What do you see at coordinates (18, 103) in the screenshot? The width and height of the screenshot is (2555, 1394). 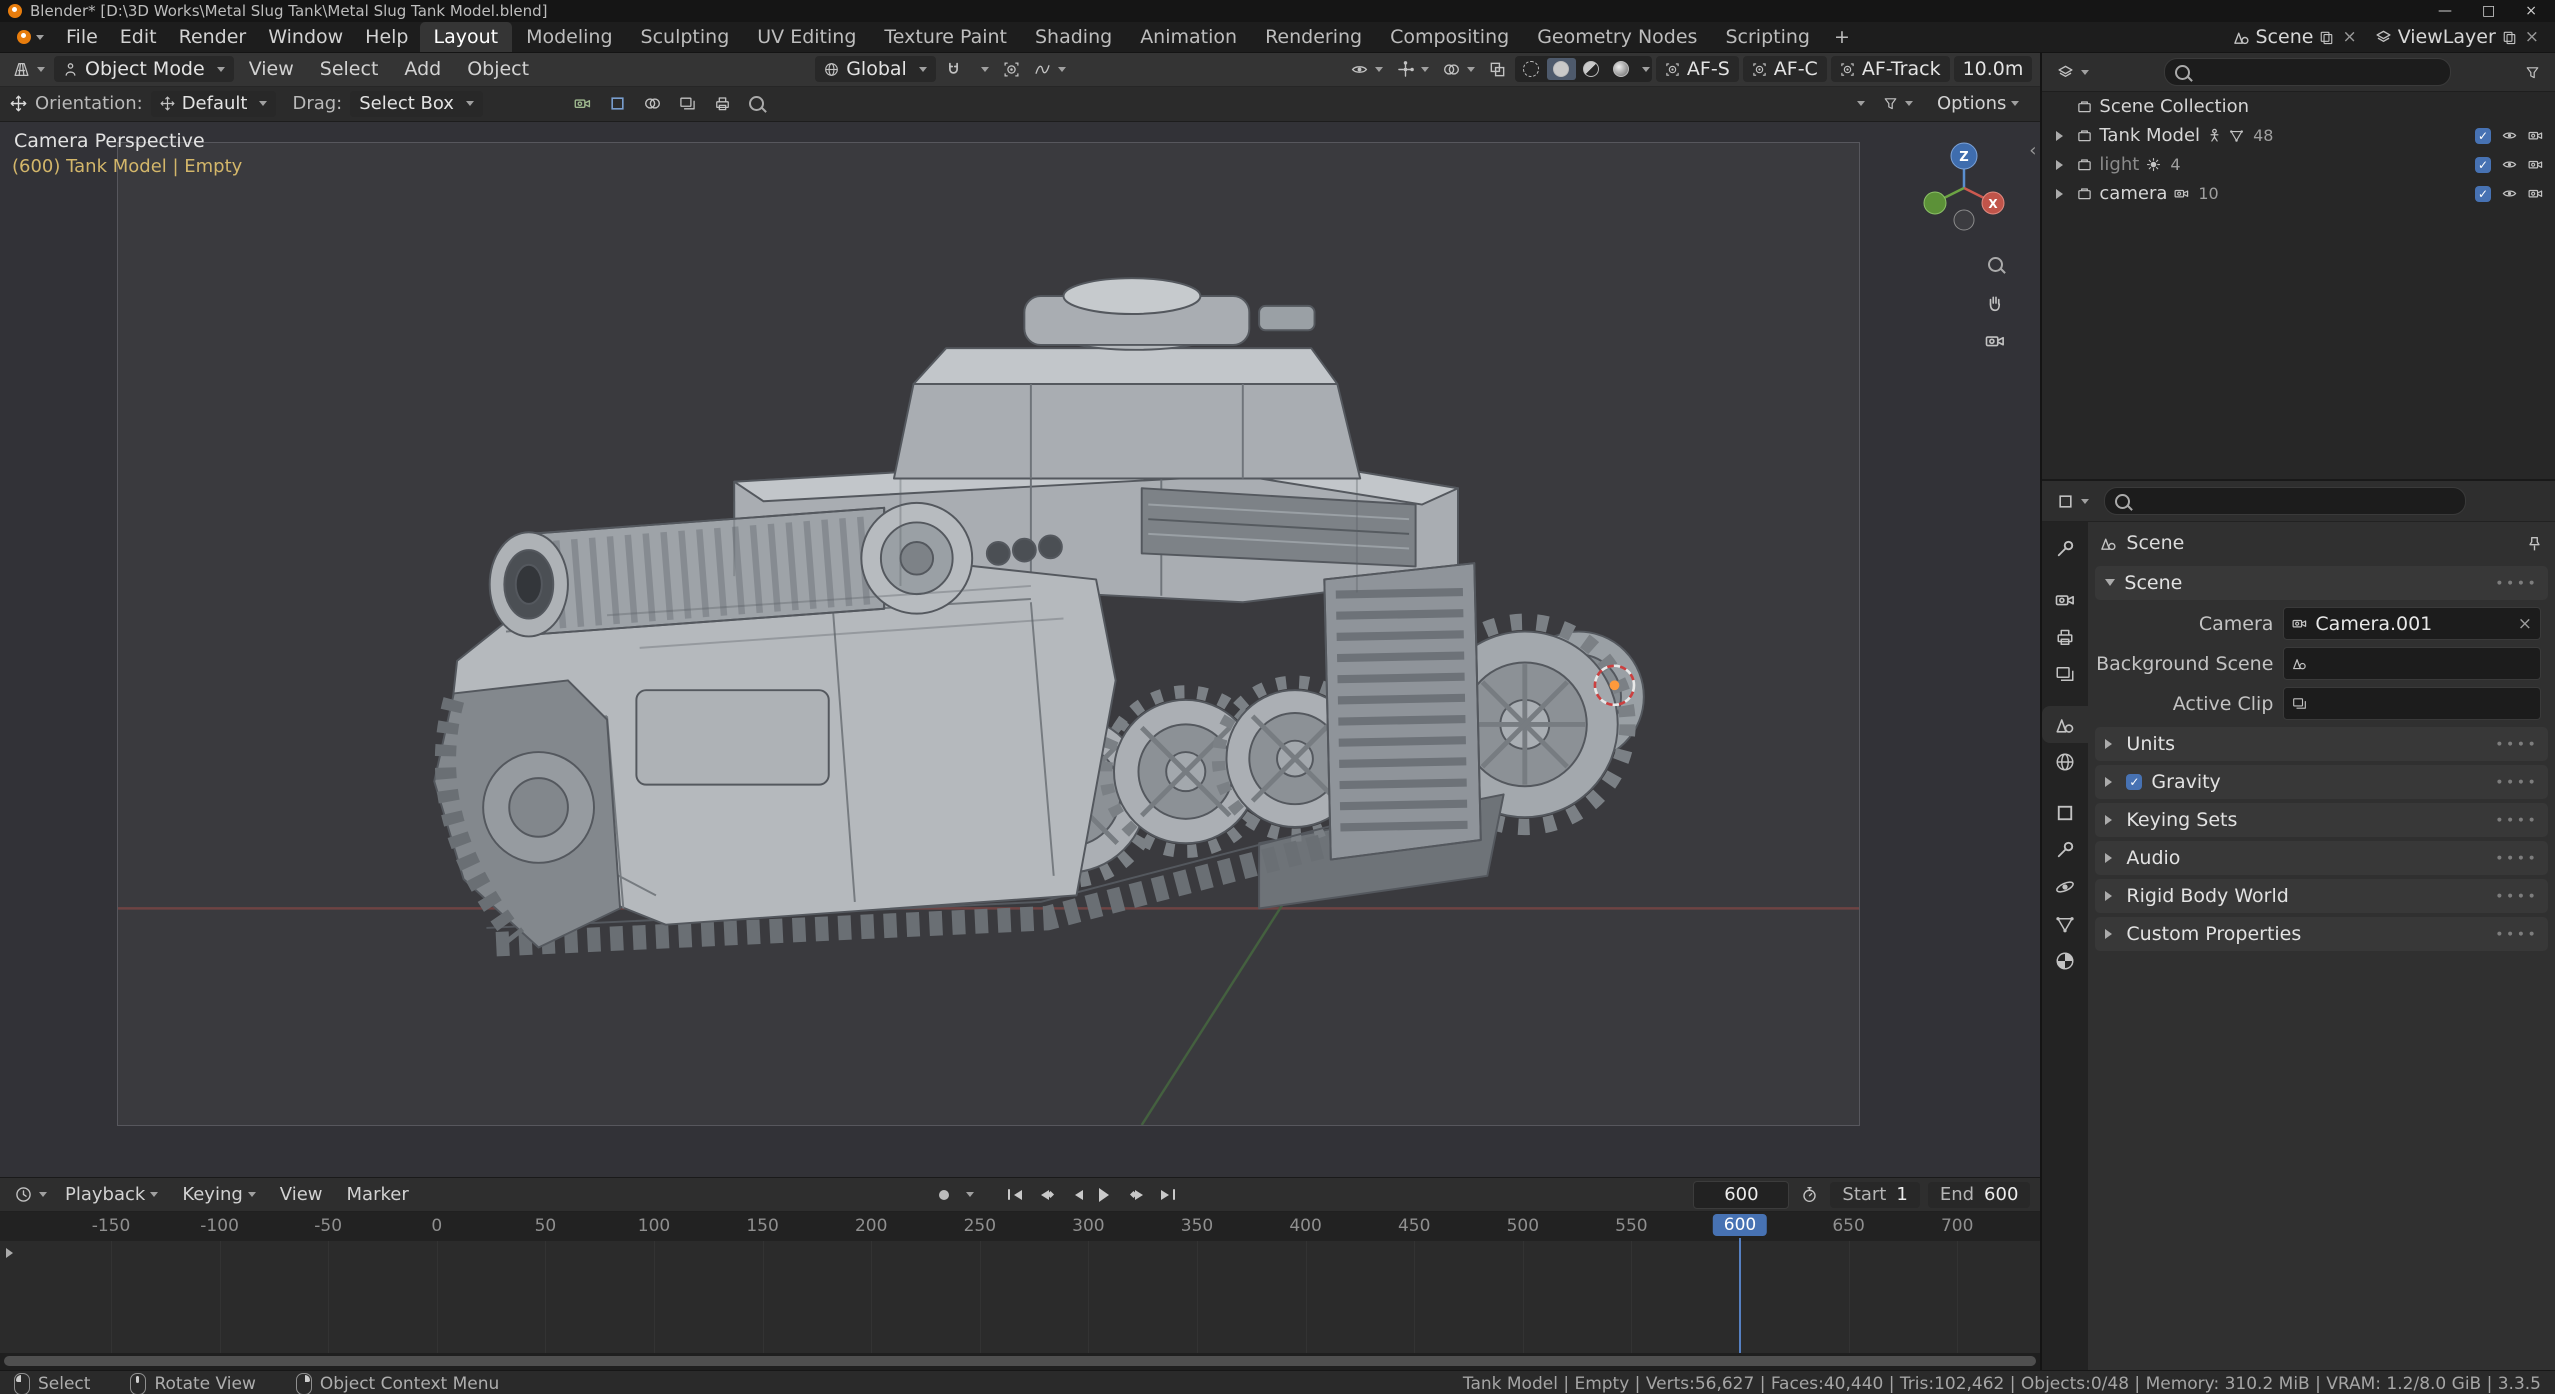 I see `move-tool-icon` at bounding box center [18, 103].